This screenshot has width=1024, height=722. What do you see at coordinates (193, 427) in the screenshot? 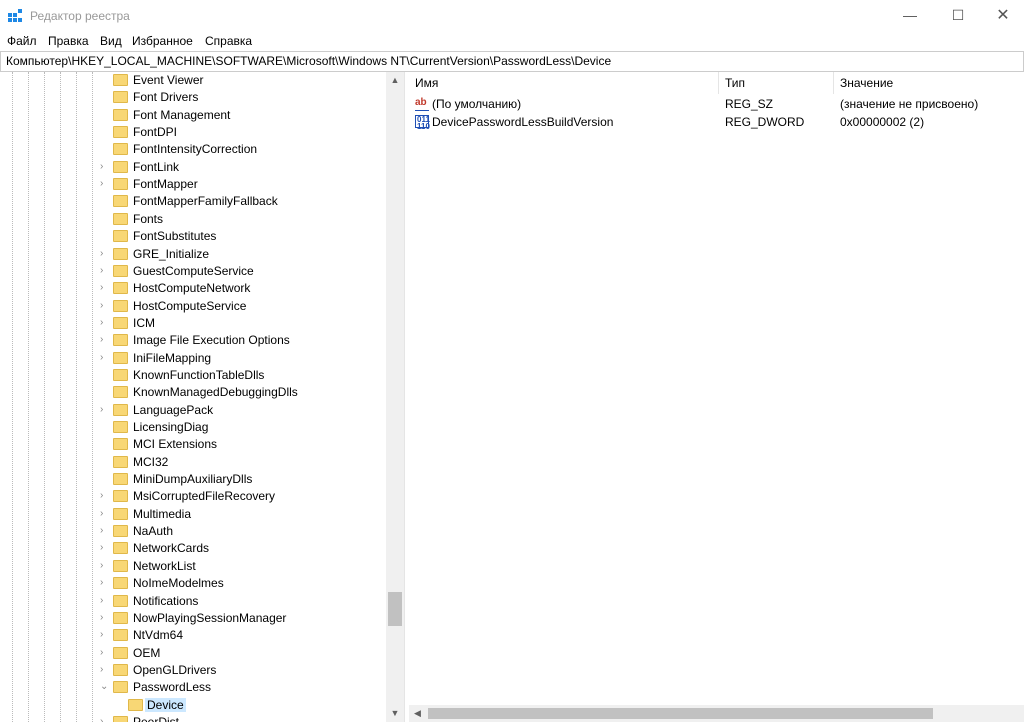
I see `tree-item: LicensingDiag` at bounding box center [193, 427].